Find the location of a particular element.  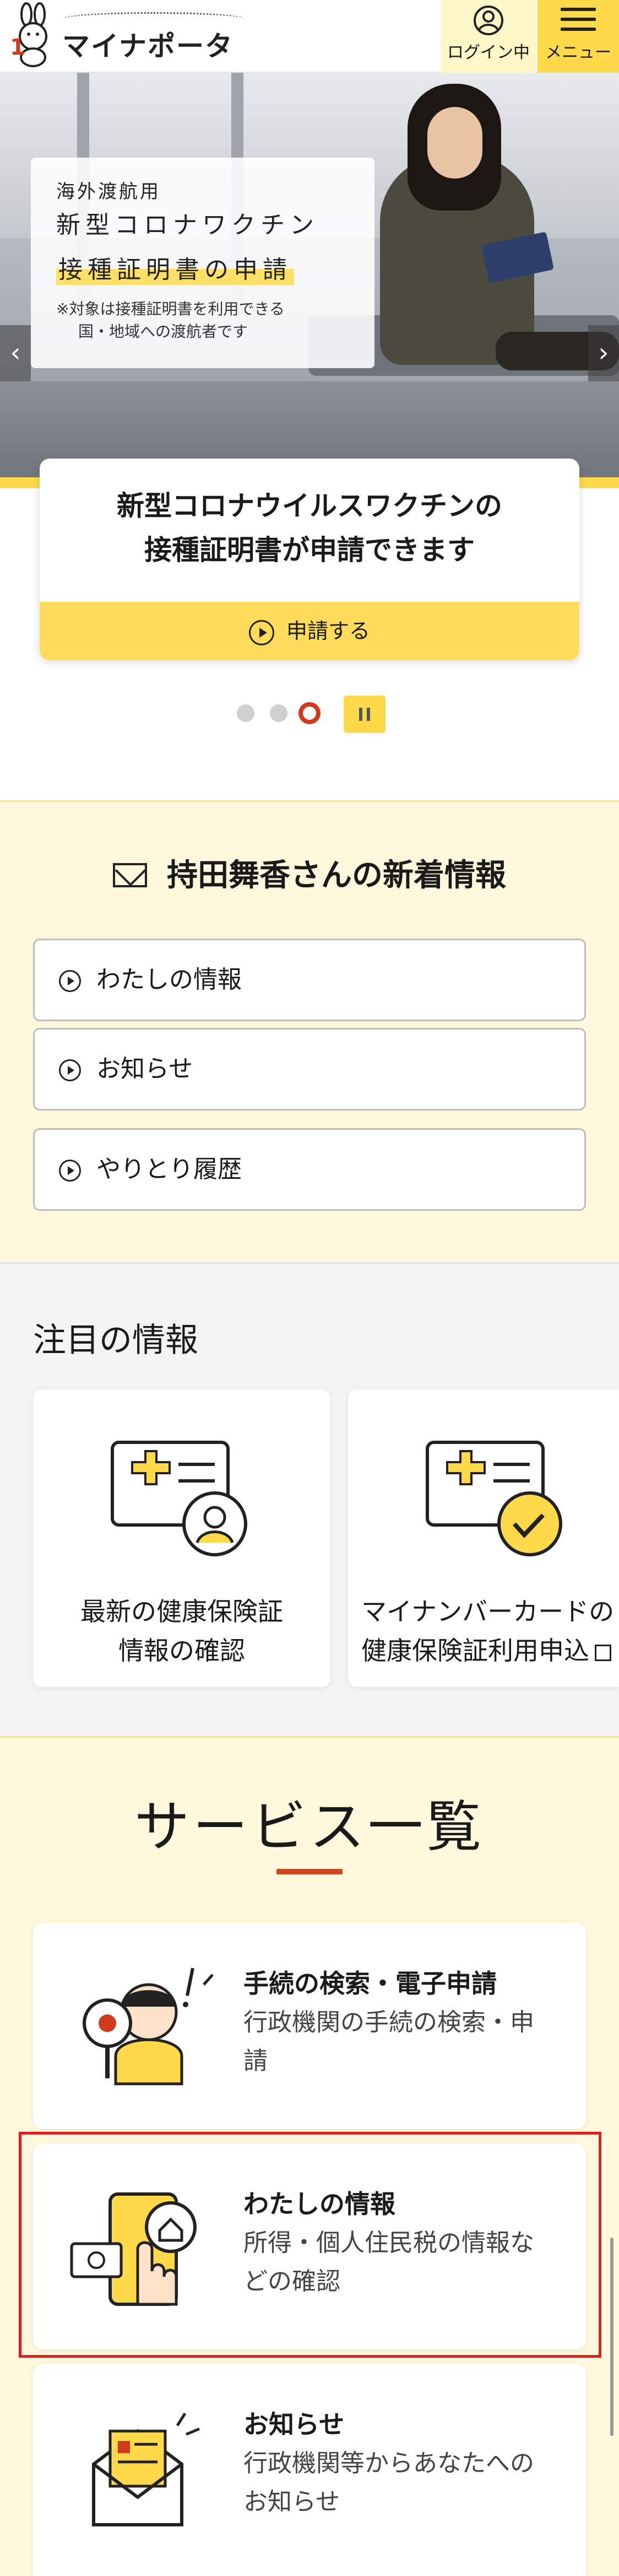

featured-card-line2-wrap: 健康保険証利用申込 is located at coordinates (490, 1650).